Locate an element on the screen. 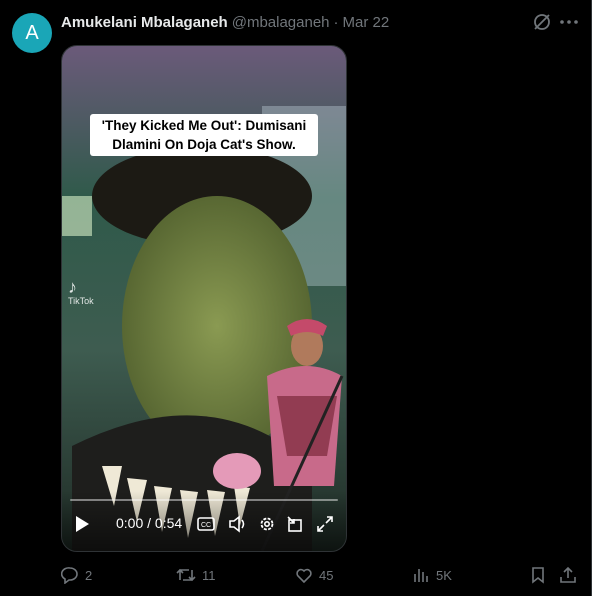 This screenshot has height=596, width=592. progress-bar is located at coordinates (204, 500).